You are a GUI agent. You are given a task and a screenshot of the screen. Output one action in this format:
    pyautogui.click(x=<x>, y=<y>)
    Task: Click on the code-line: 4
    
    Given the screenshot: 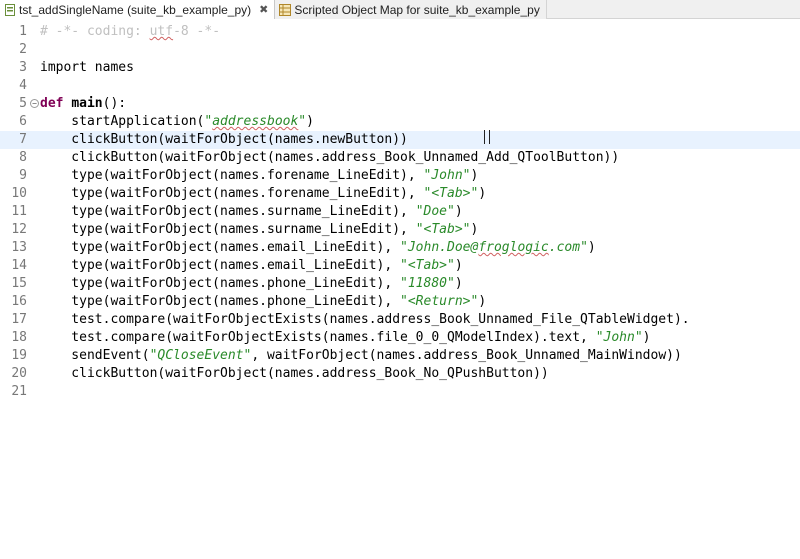 What is the action you would take?
    pyautogui.click(x=400, y=86)
    